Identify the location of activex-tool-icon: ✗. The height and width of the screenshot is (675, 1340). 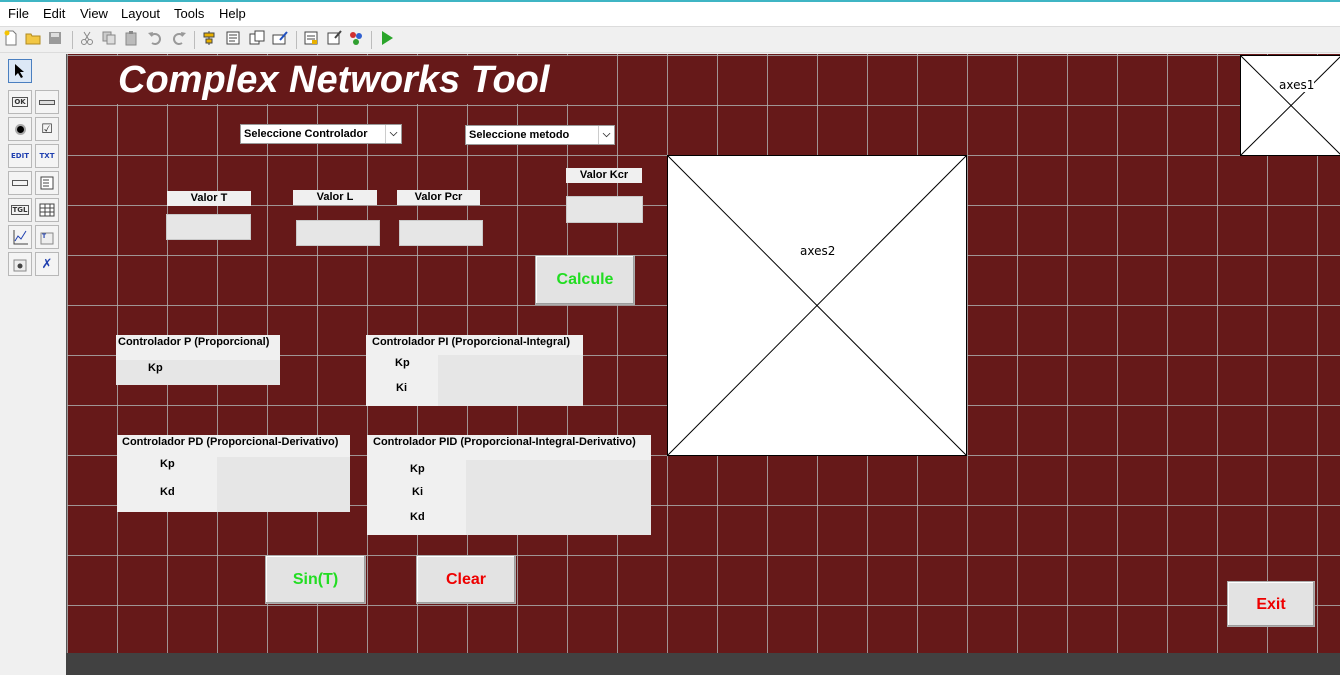
(47, 264).